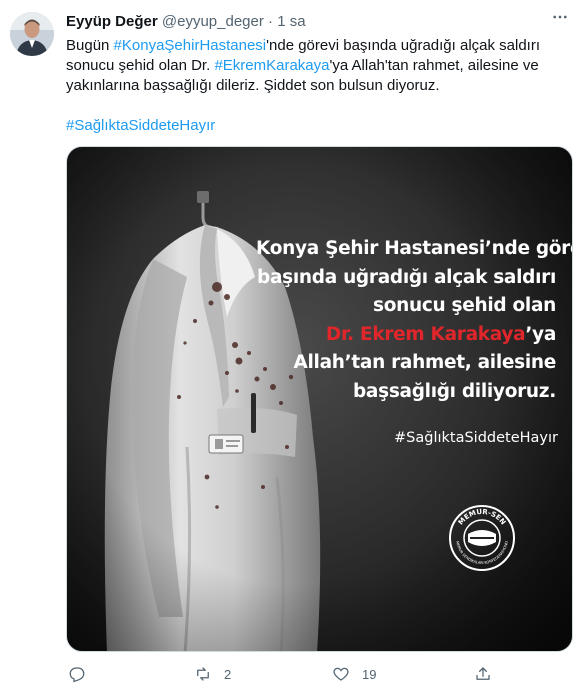 The width and height of the screenshot is (586, 690). Describe the element at coordinates (560, 18) in the screenshot. I see `more-horizontal-icon` at that location.